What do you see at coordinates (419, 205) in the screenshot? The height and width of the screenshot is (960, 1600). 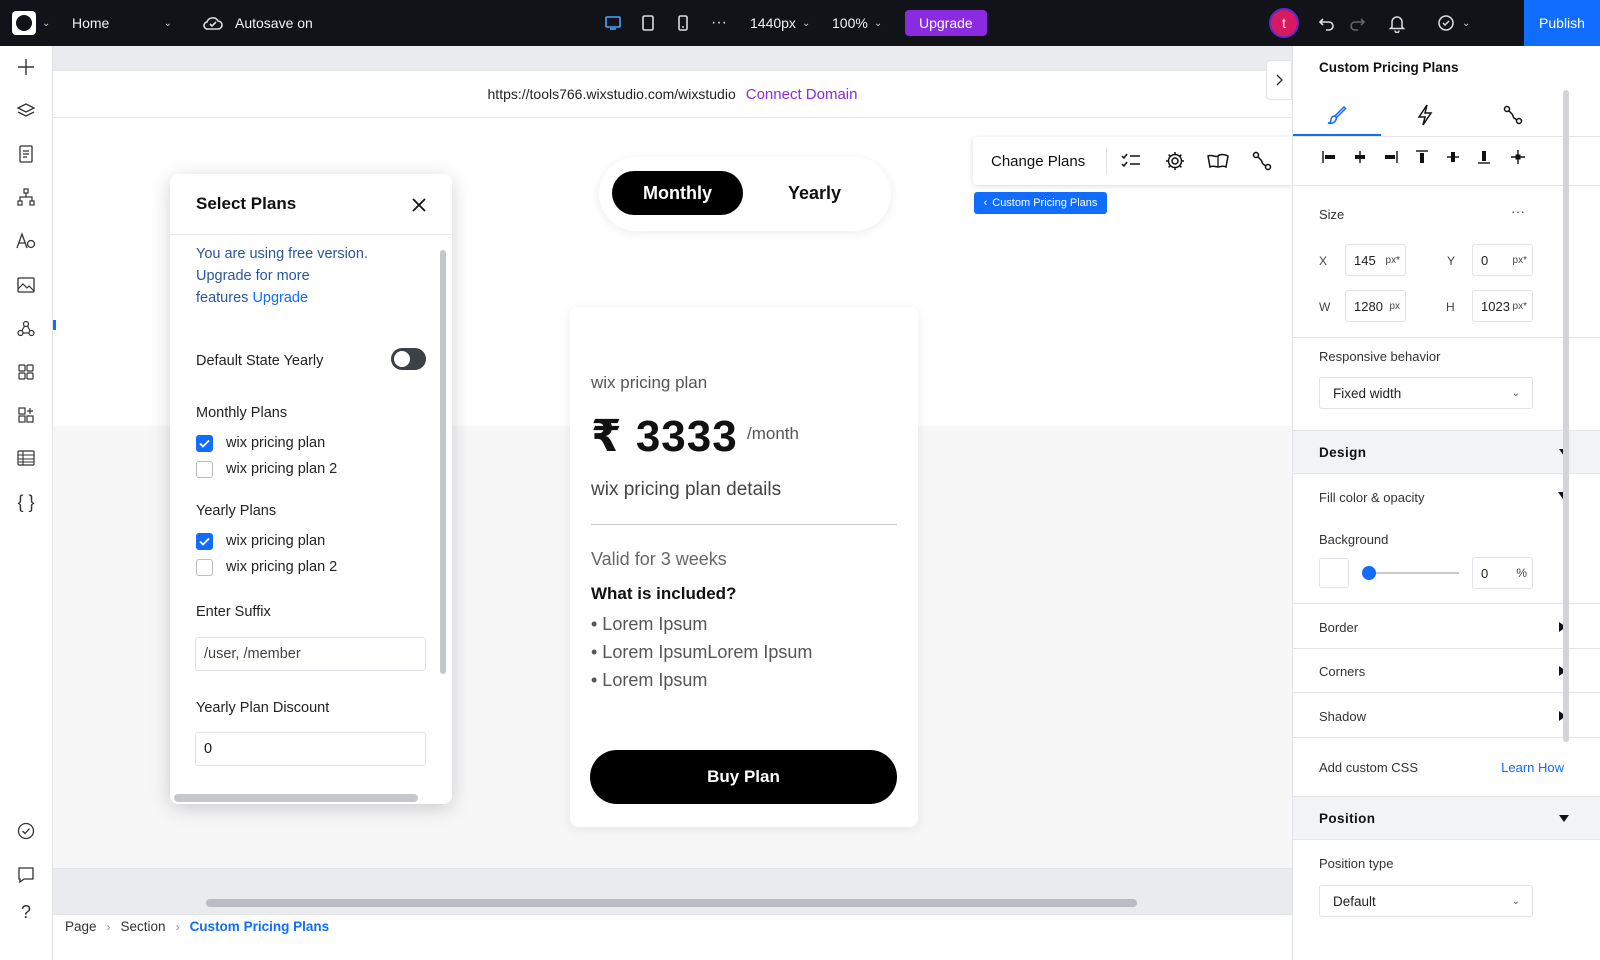 I see `close-panel-button` at bounding box center [419, 205].